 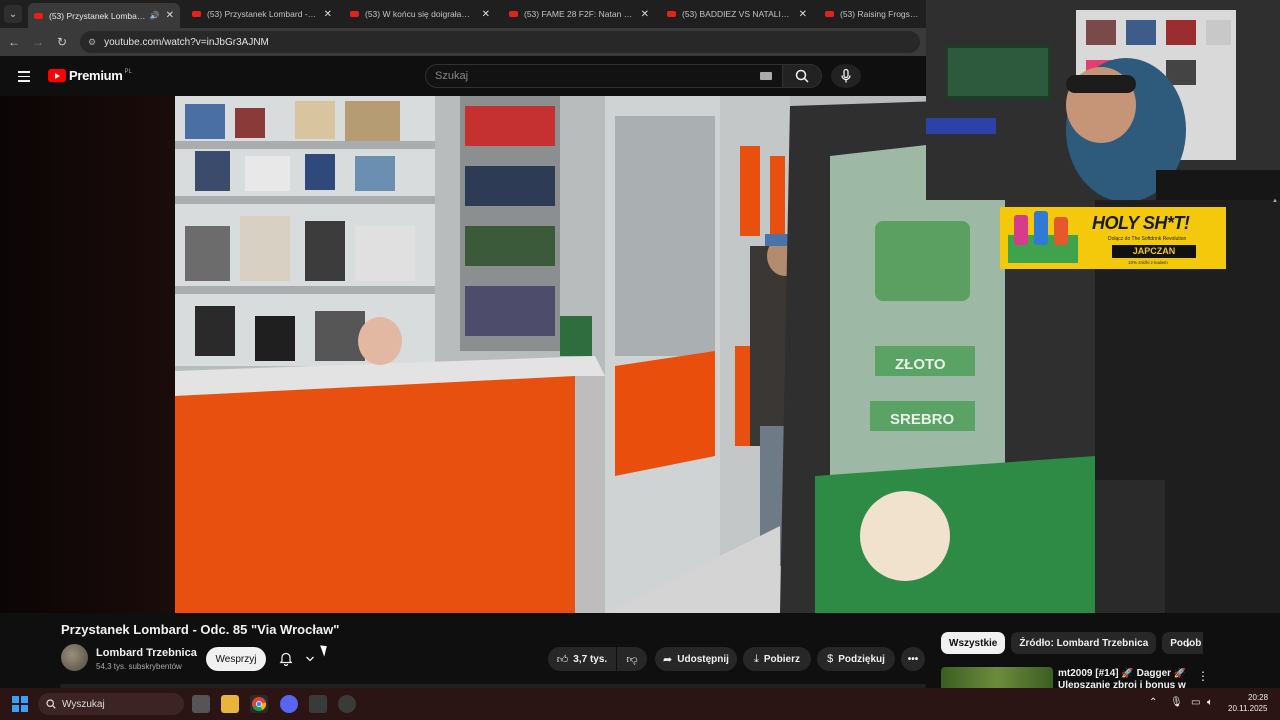 I want to click on chevron-down-icon, so click(x=310, y=659).